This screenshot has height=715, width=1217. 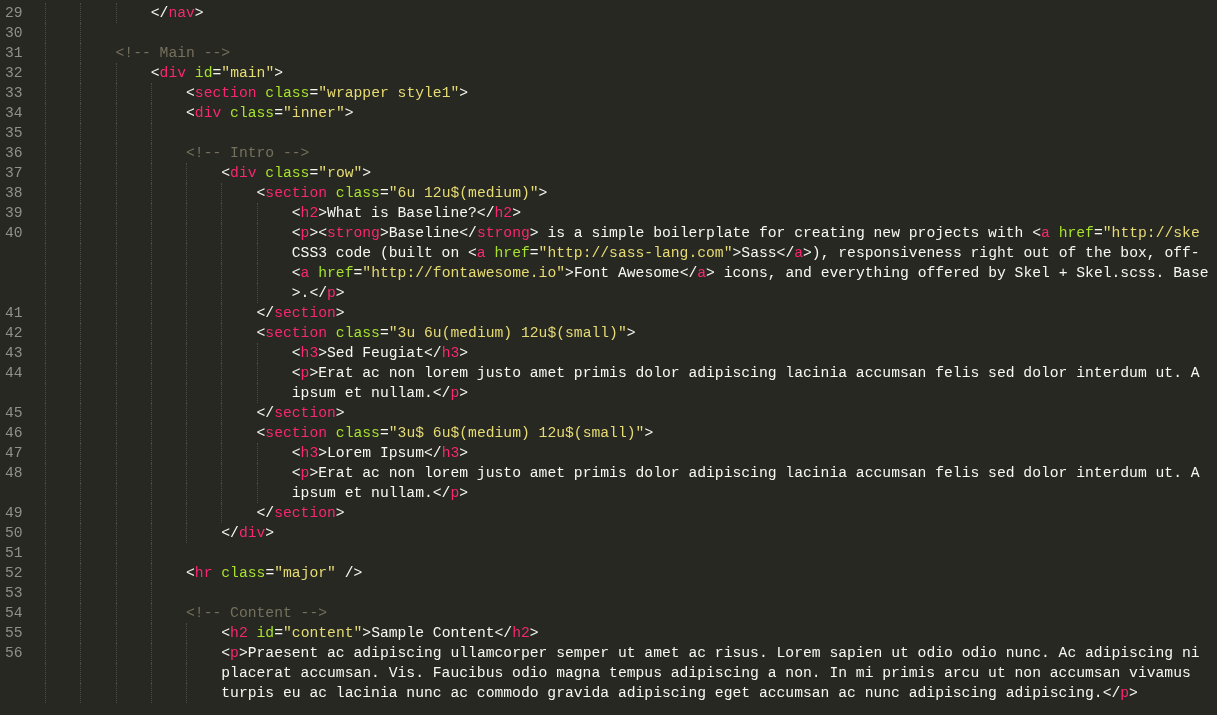 What do you see at coordinates (380, 633) in the screenshot?
I see `code-line: <h2 id="content">Sample Content</h2>` at bounding box center [380, 633].